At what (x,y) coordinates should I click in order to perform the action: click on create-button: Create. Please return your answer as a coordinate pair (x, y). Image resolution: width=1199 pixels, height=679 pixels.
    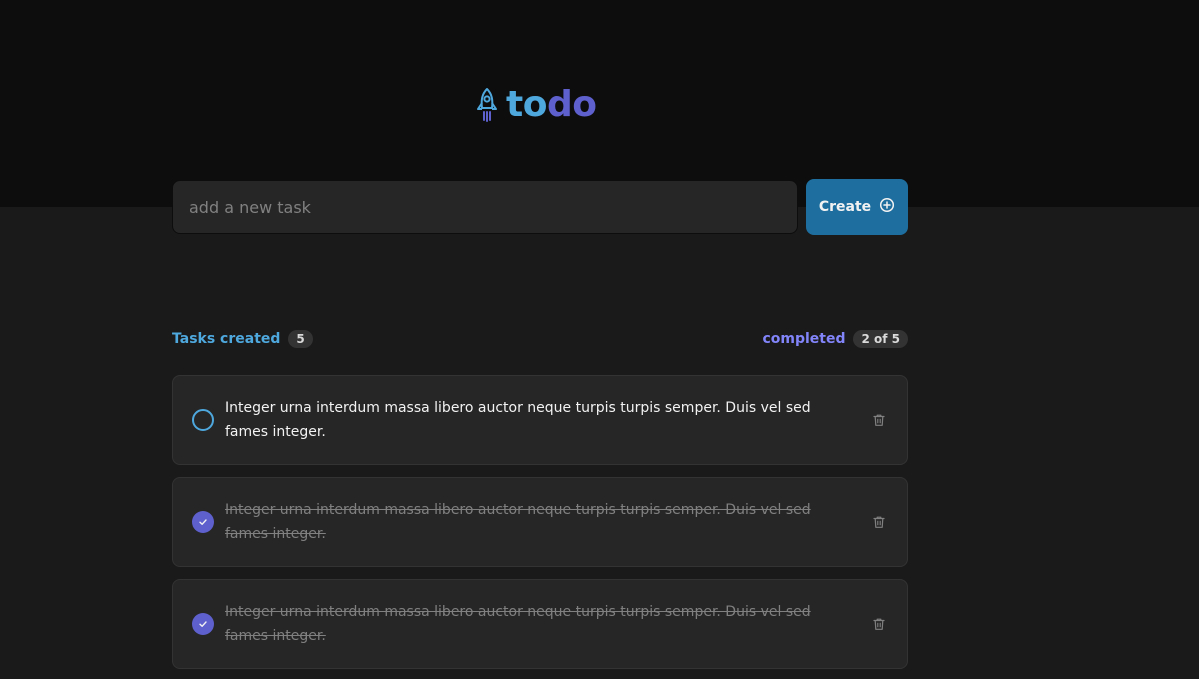
    Looking at the image, I should click on (857, 207).